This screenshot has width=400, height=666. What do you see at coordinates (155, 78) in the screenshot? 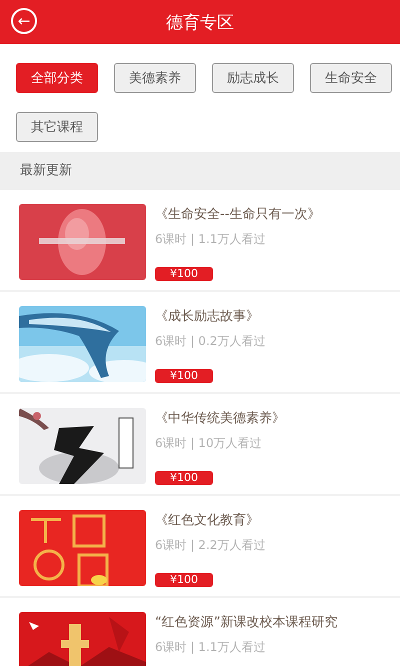
I see `filter-tab: 美德素养` at bounding box center [155, 78].